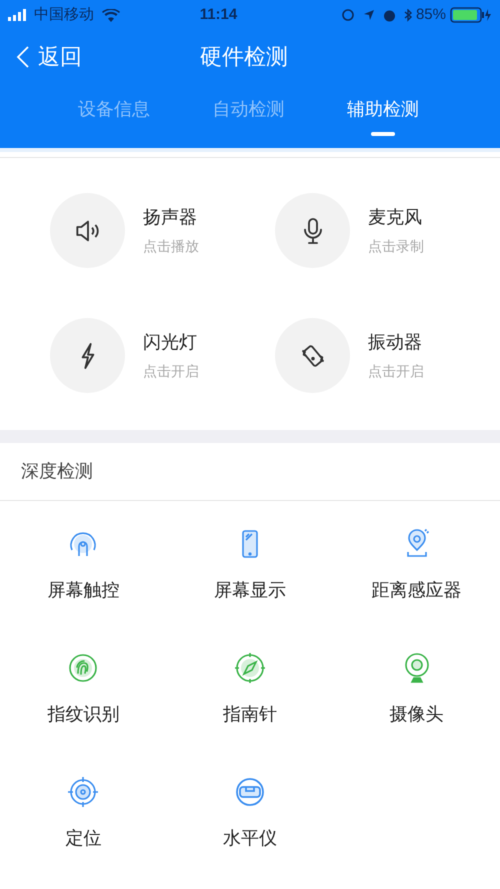 The width and height of the screenshot is (500, 889). Describe the element at coordinates (171, 246) in the screenshot. I see `test-hint: 点击播放` at that location.